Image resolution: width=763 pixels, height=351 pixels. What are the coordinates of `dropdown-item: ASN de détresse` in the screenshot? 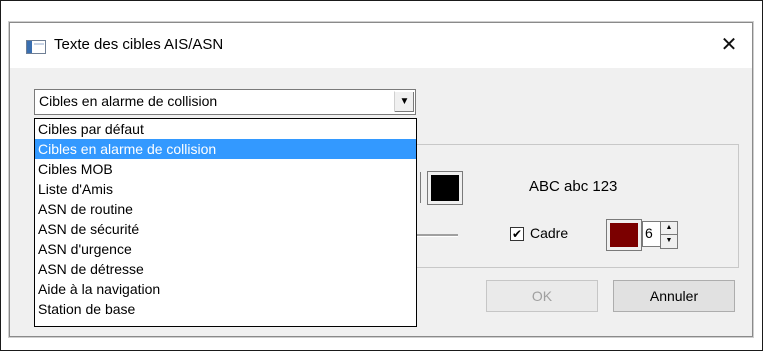 It's located at (225, 269).